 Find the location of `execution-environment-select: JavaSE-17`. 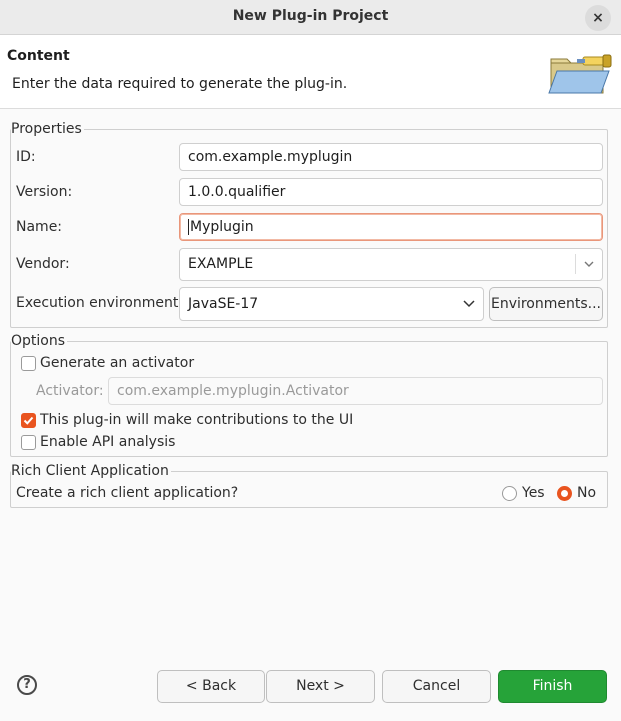

execution-environment-select: JavaSE-17 is located at coordinates (331, 304).